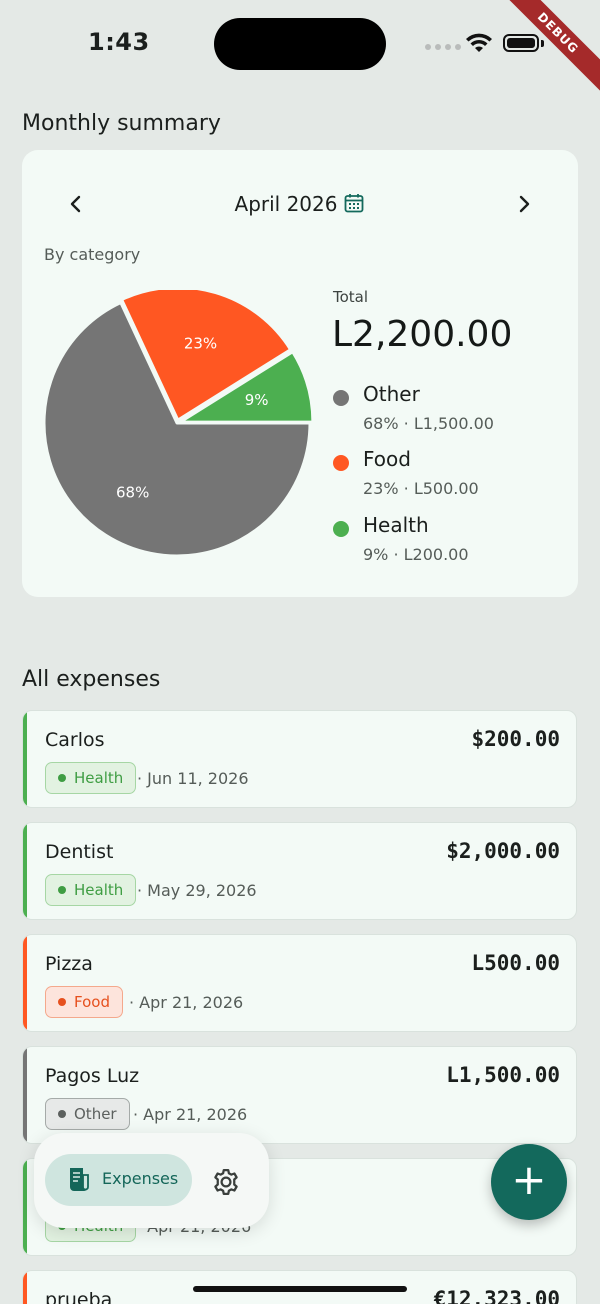 This screenshot has height=1304, width=600. I want to click on signal-icon, so click(443, 47).